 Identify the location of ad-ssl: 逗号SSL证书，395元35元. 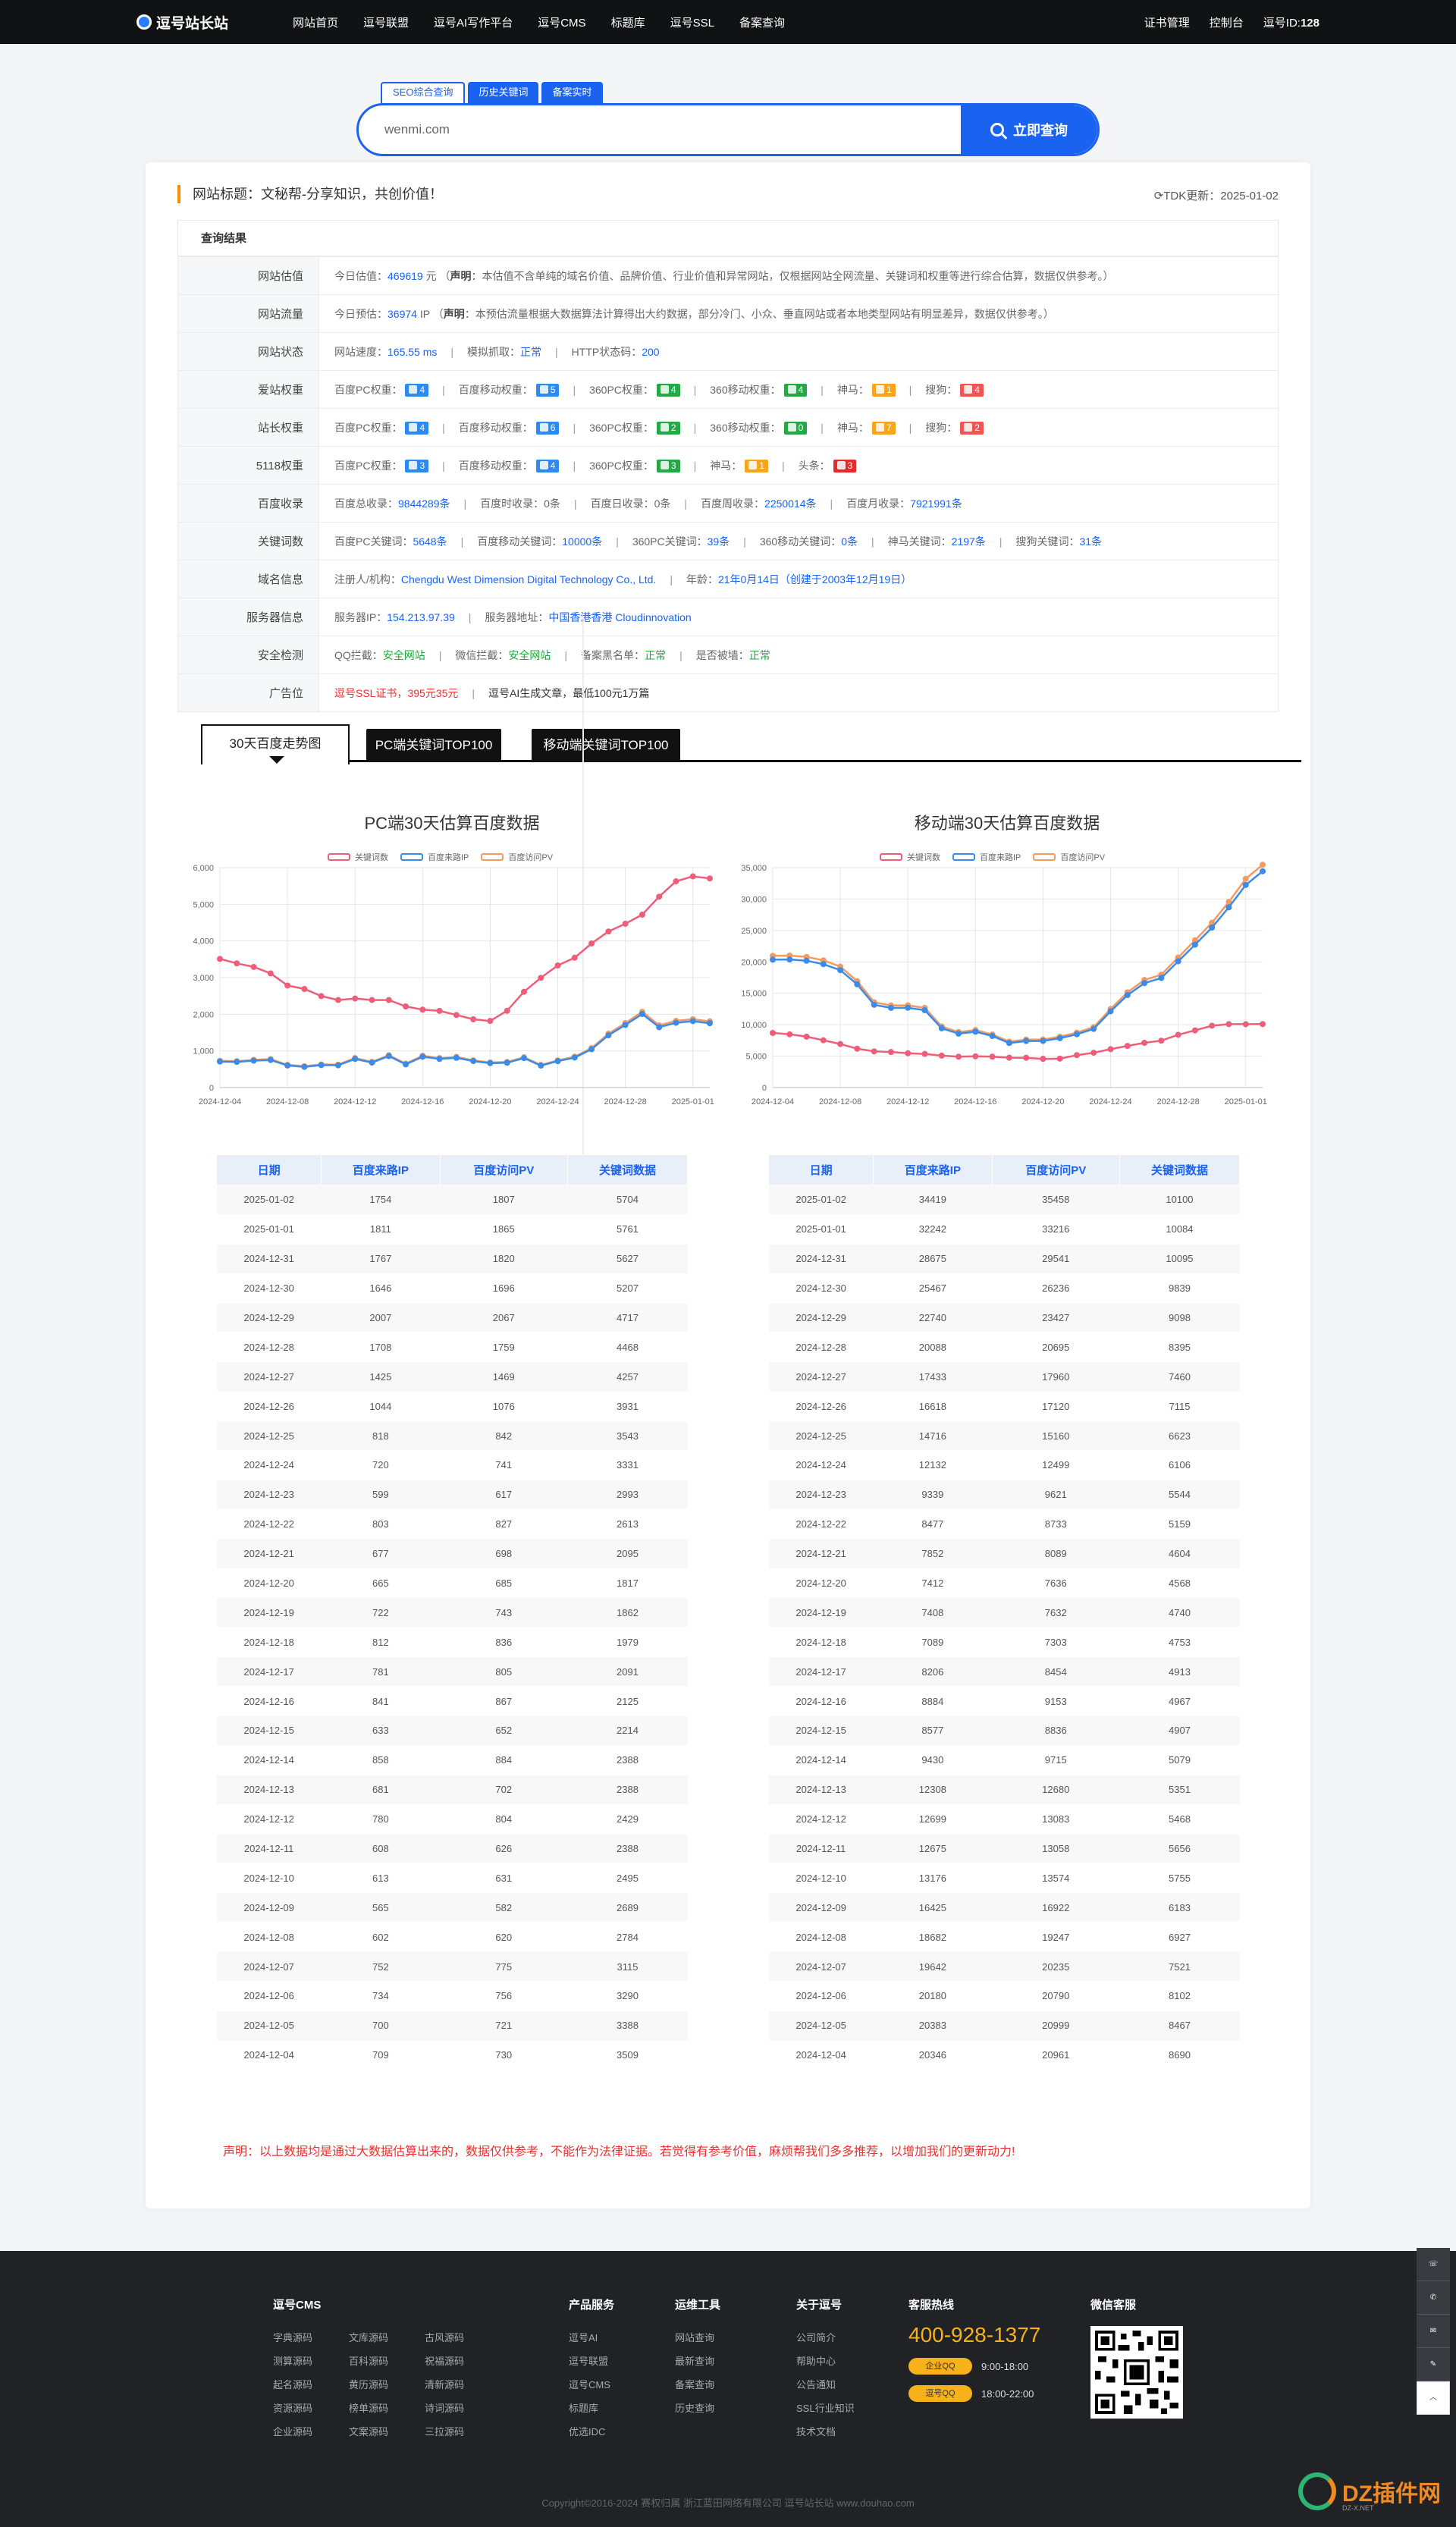
(396, 693).